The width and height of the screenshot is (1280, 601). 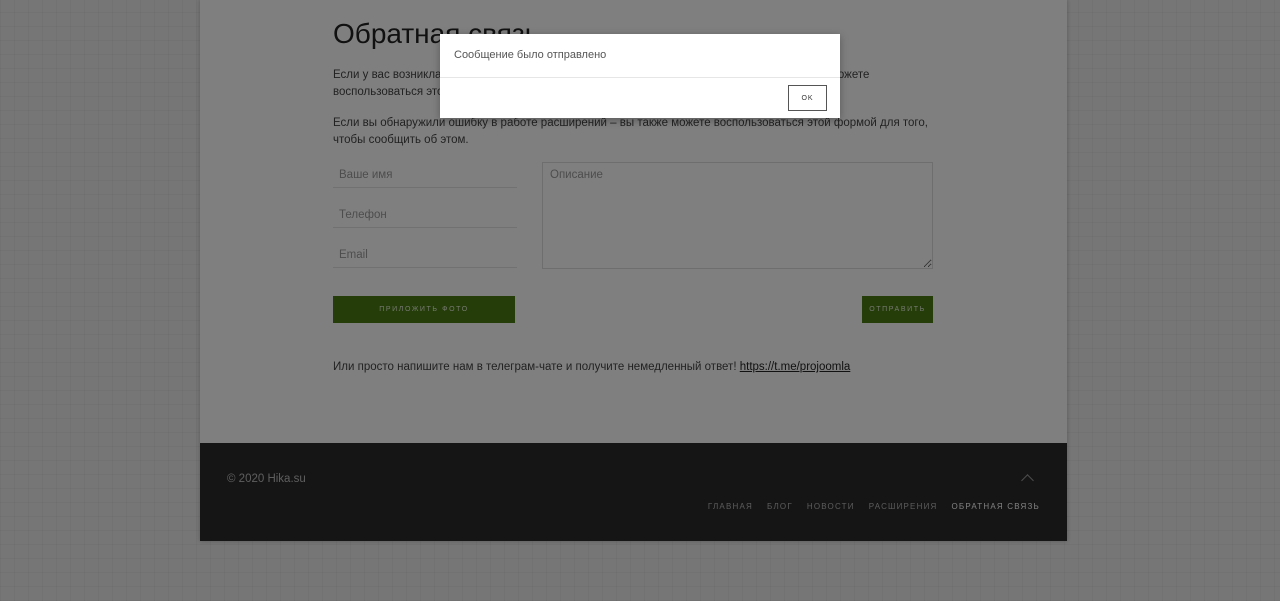 I want to click on message-dialog: Сообщение было отправлено OK, so click(x=640, y=76).